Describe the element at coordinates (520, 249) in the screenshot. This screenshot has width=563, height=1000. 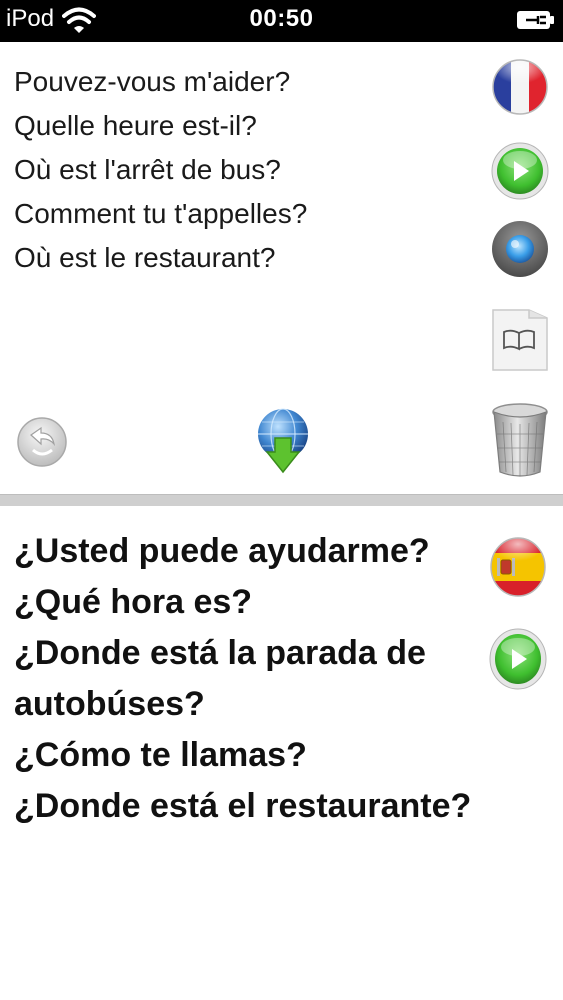
I see `record-button` at that location.